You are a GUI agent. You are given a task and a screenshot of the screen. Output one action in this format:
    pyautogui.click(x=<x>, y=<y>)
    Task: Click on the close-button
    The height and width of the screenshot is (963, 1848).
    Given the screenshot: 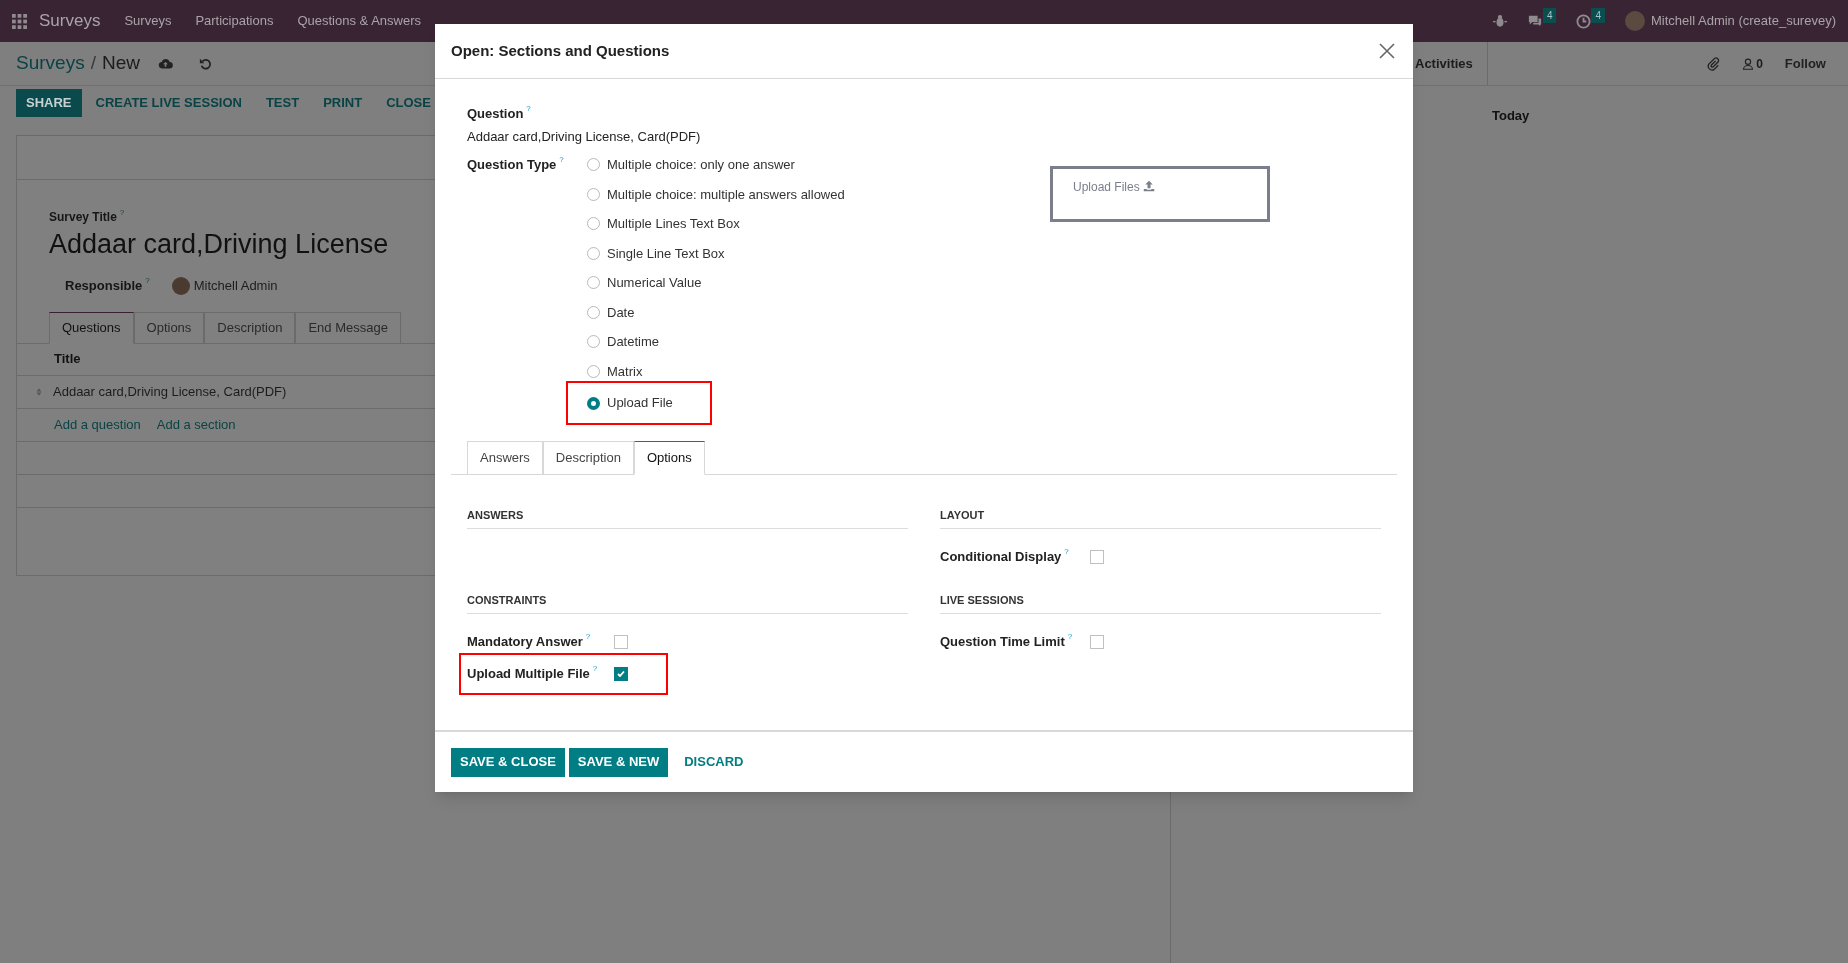 What is the action you would take?
    pyautogui.click(x=1387, y=51)
    